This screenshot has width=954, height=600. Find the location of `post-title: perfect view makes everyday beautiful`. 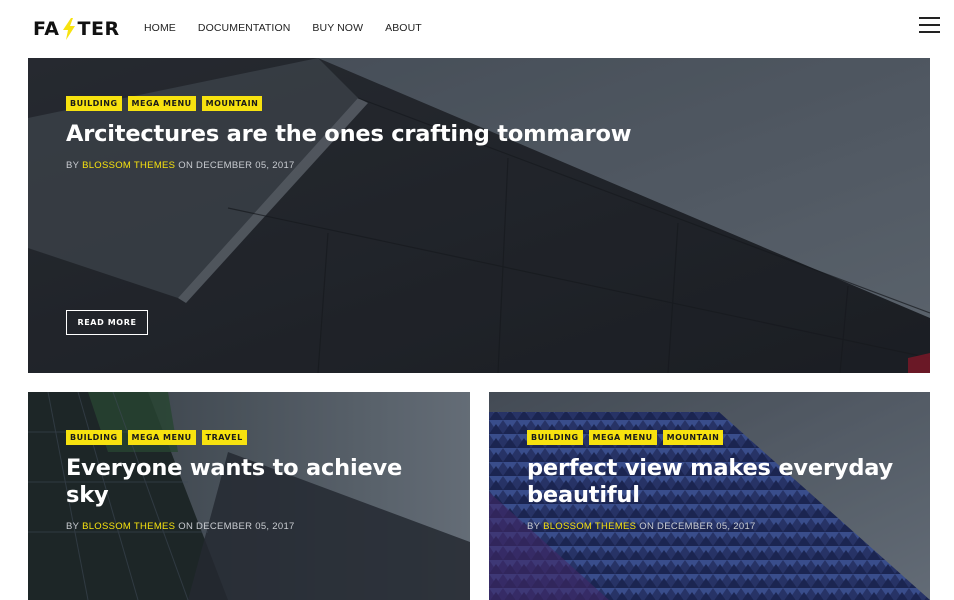

post-title: perfect view makes everyday beautiful is located at coordinates (718, 482).